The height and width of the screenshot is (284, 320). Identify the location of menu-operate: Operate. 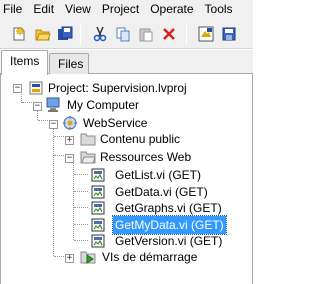
(172, 9).